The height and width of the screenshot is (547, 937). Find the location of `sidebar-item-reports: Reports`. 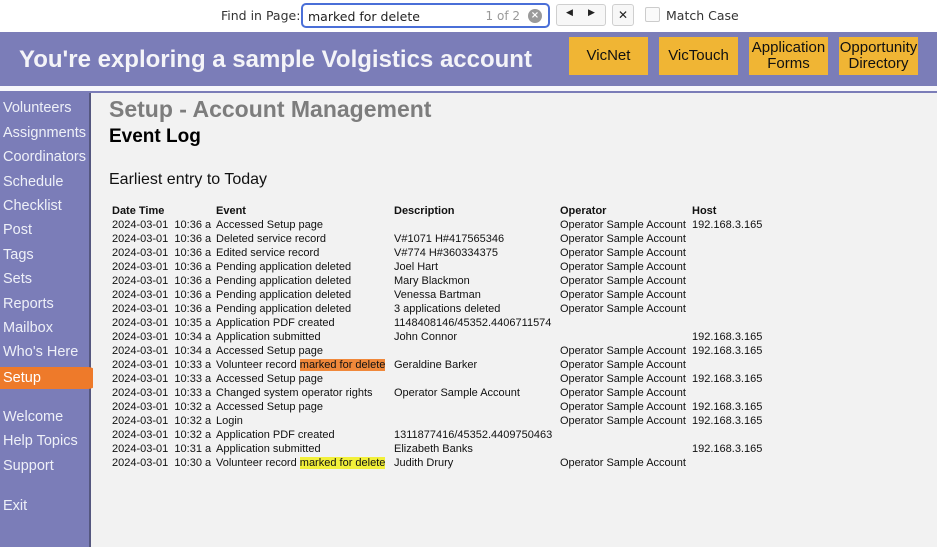

sidebar-item-reports: Reports is located at coordinates (28, 304).